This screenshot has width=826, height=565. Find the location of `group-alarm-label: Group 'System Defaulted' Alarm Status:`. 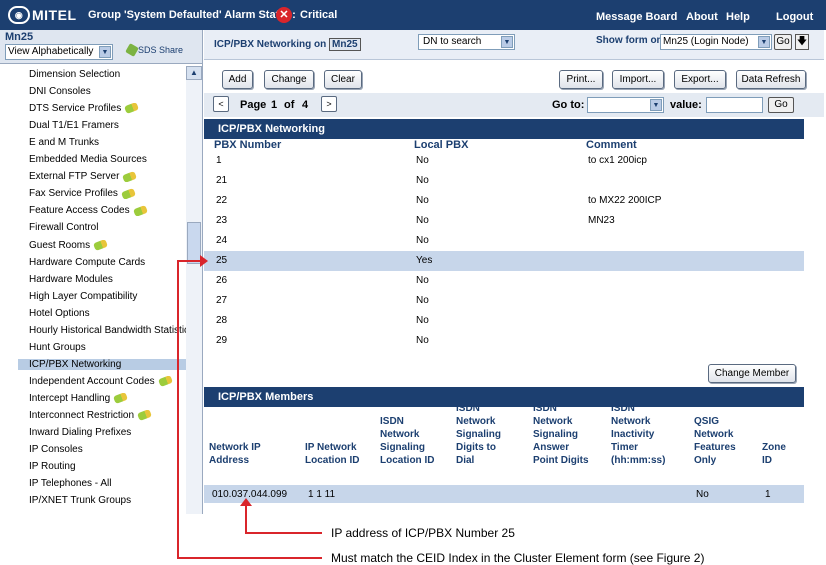

group-alarm-label: Group 'System Defaulted' Alarm Status: is located at coordinates (192, 15).